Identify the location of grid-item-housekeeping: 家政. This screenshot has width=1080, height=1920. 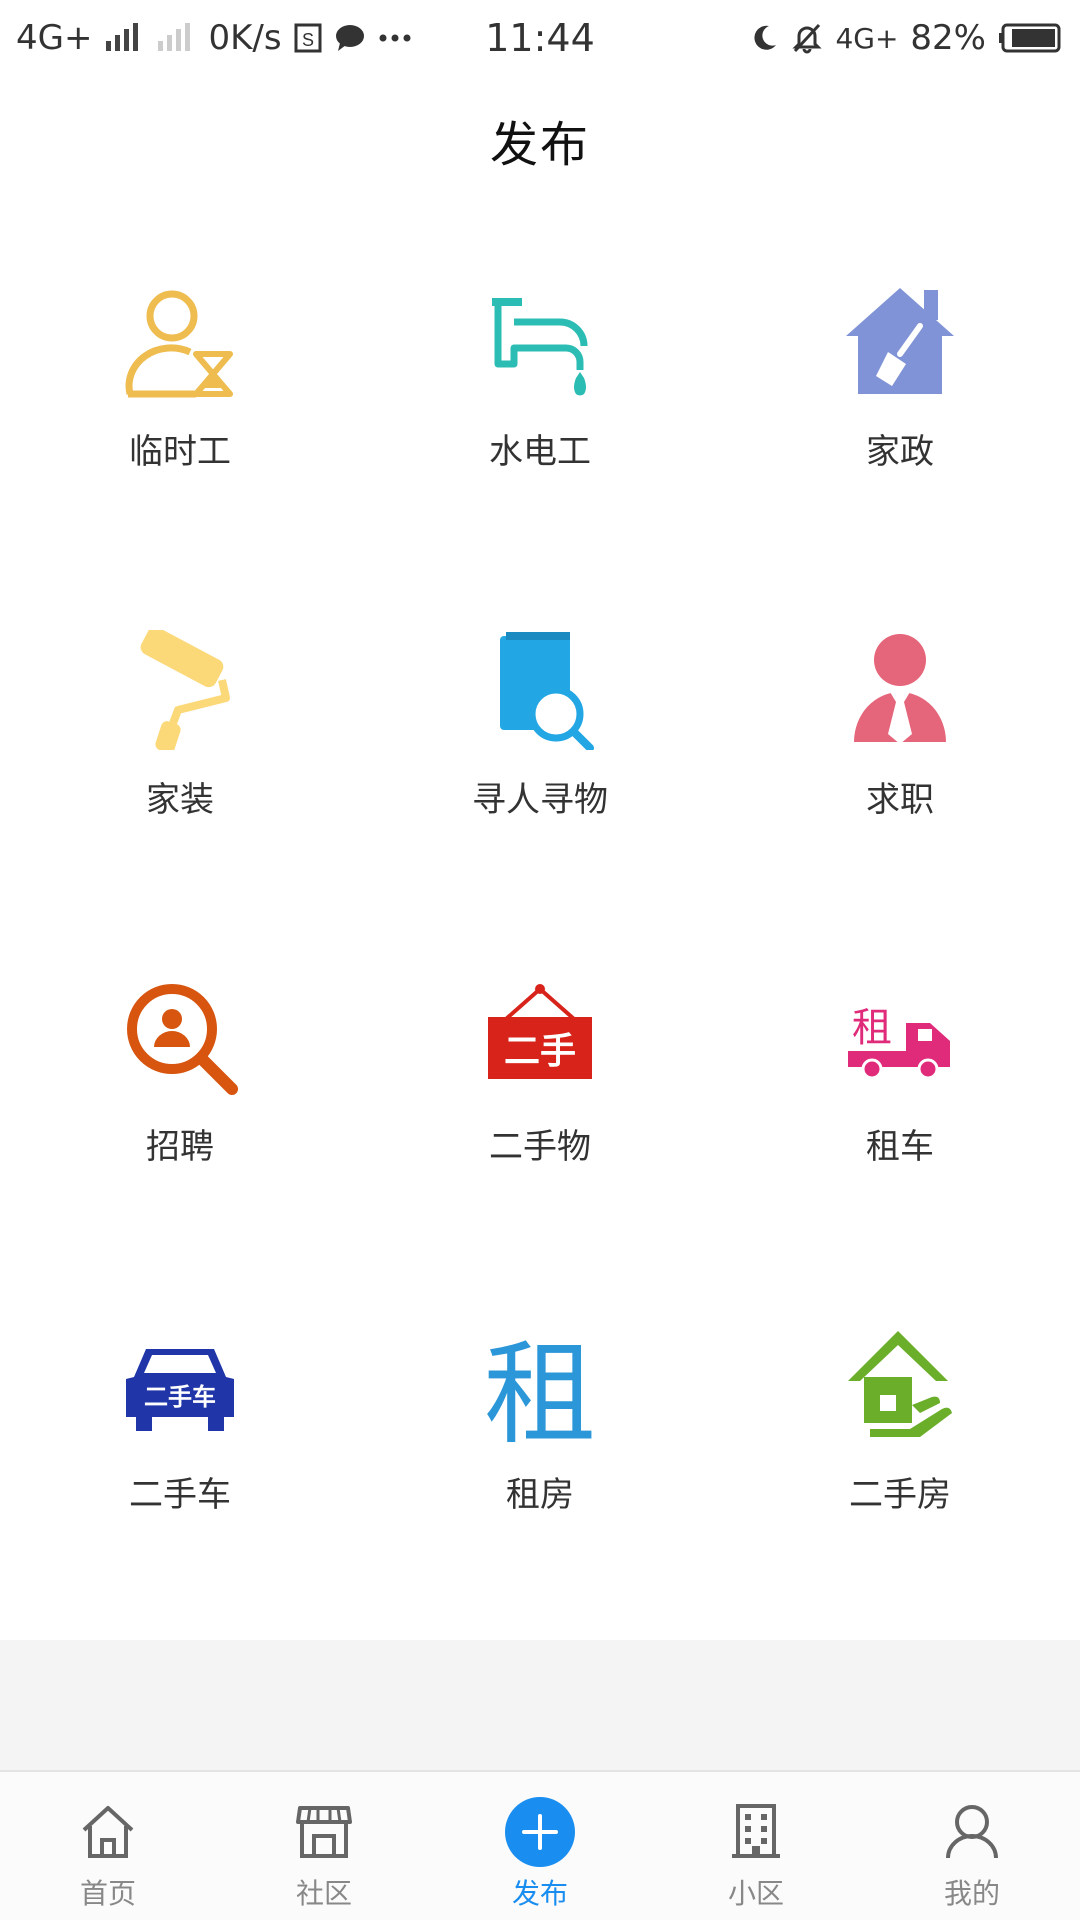
(900, 424).